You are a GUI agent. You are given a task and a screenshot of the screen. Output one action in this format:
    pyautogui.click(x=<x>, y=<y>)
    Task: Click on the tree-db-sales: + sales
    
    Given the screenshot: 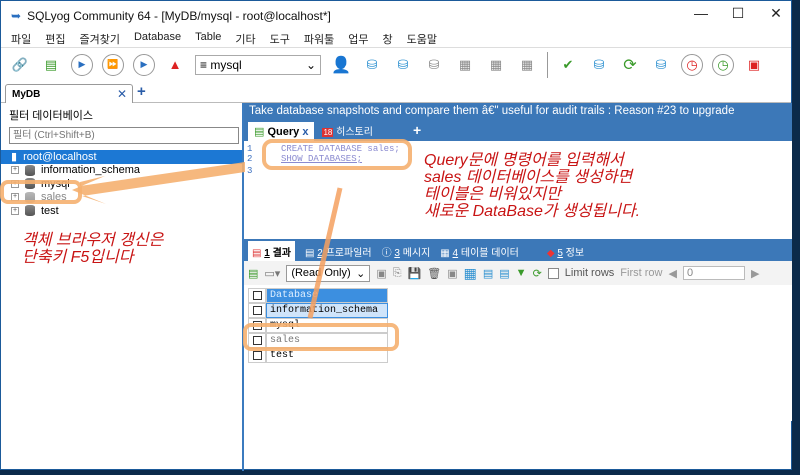 What is the action you would take?
    pyautogui.click(x=121, y=198)
    